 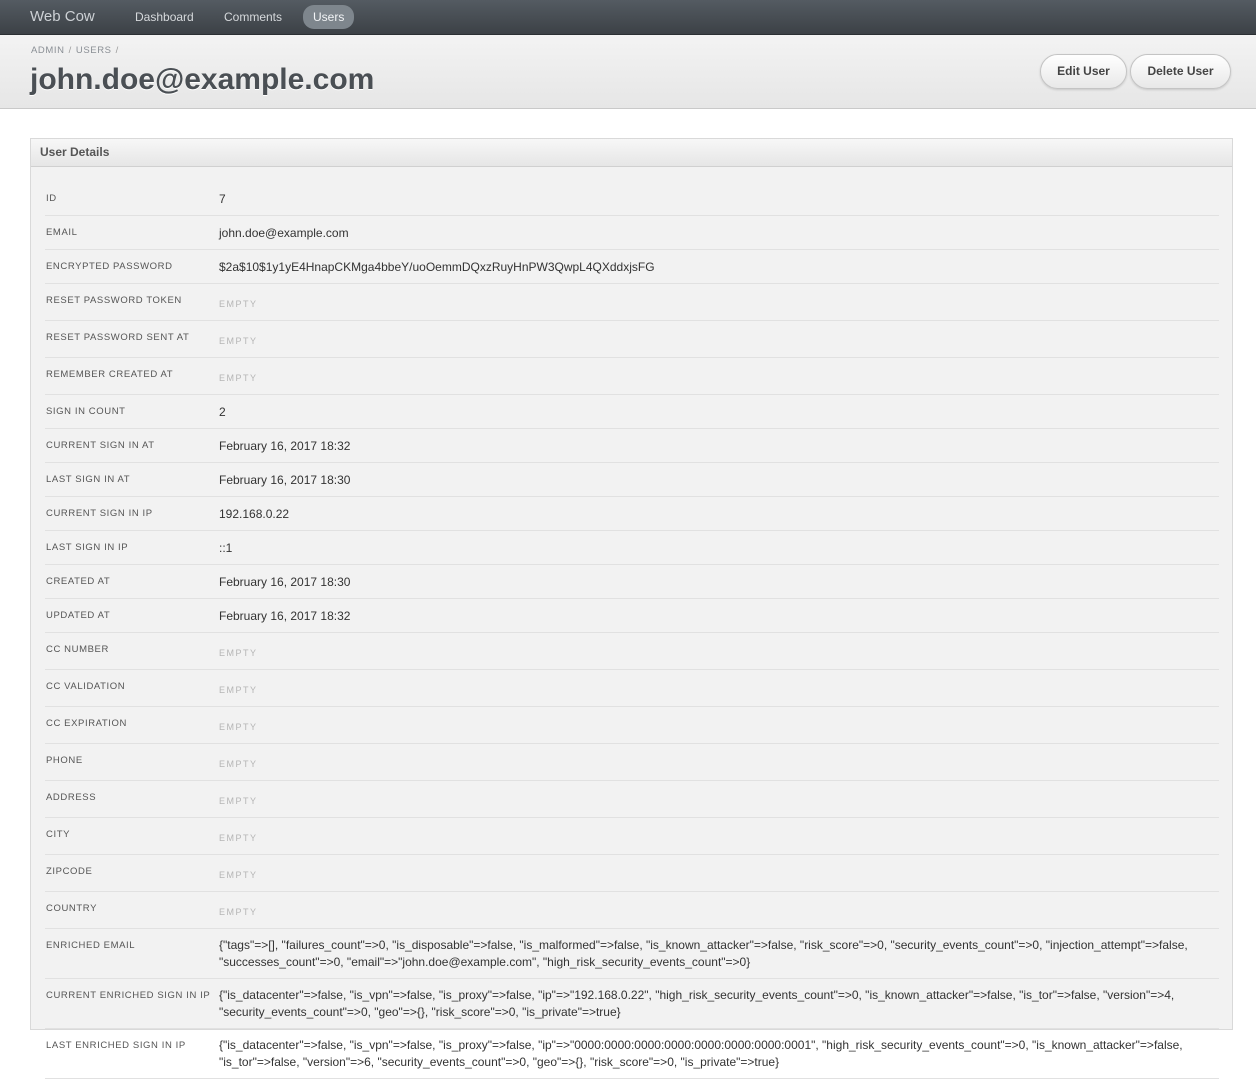 What do you see at coordinates (632, 910) in the screenshot?
I see `detail-row: COUNTRY EMPTY` at bounding box center [632, 910].